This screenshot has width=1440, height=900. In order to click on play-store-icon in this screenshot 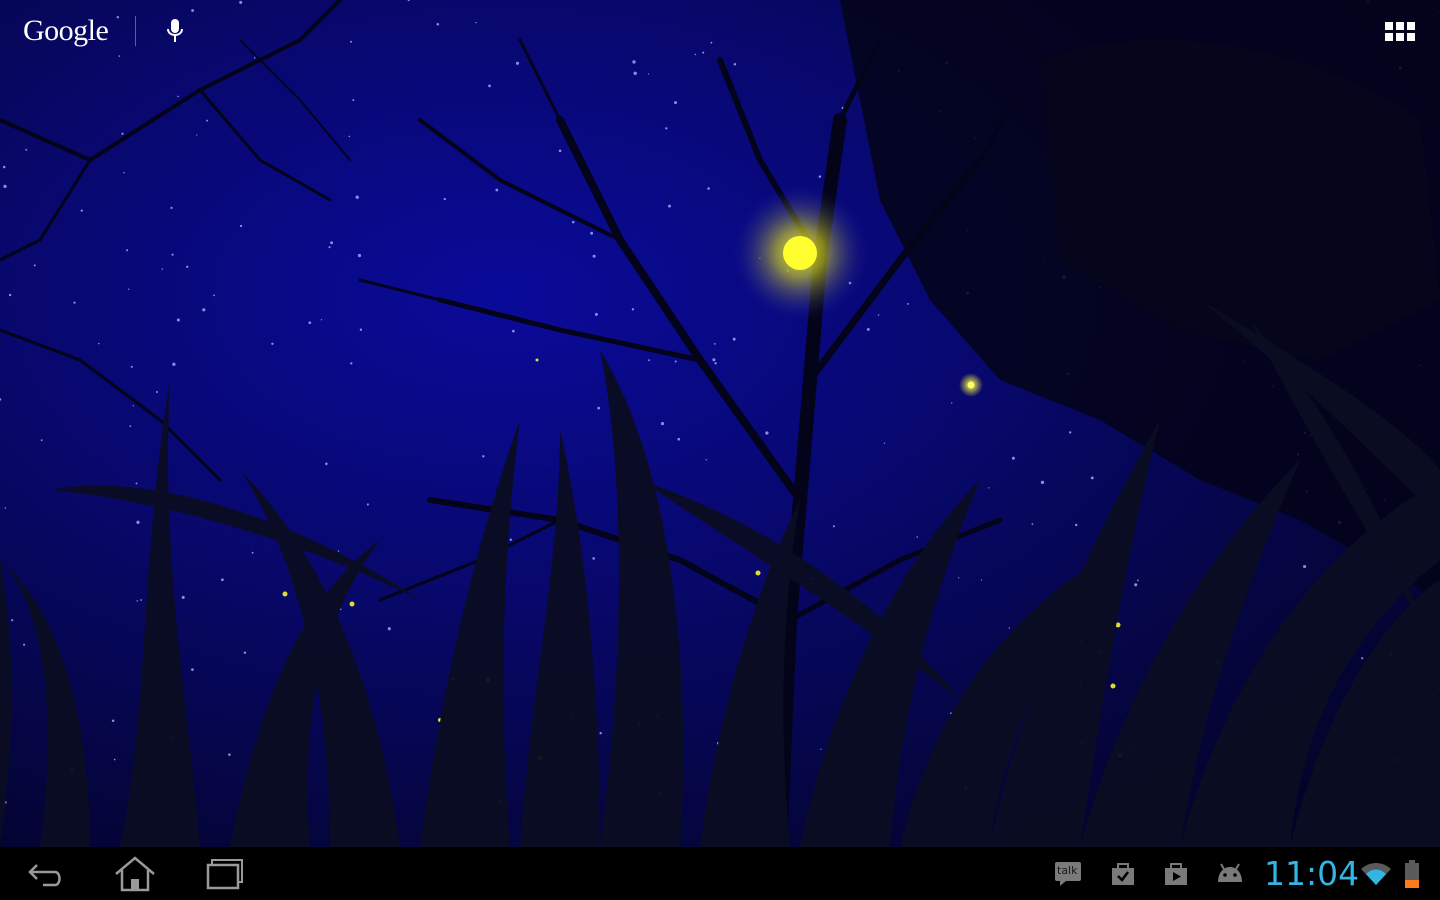, I will do `click(1176, 874)`.